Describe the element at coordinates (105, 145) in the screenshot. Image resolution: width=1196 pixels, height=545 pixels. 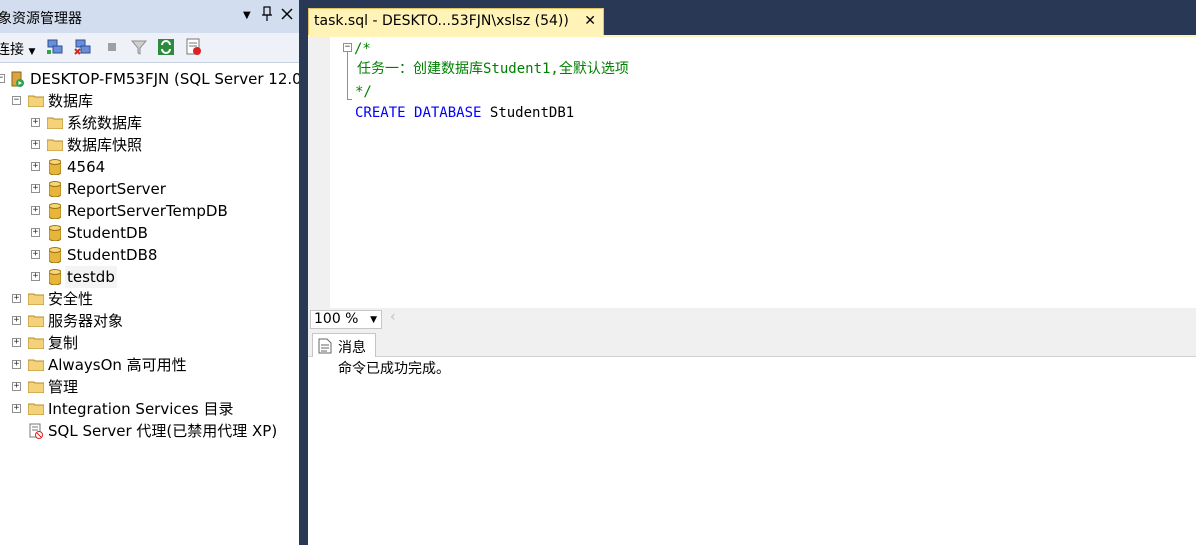
I see `tree-label: 数据库快照` at that location.